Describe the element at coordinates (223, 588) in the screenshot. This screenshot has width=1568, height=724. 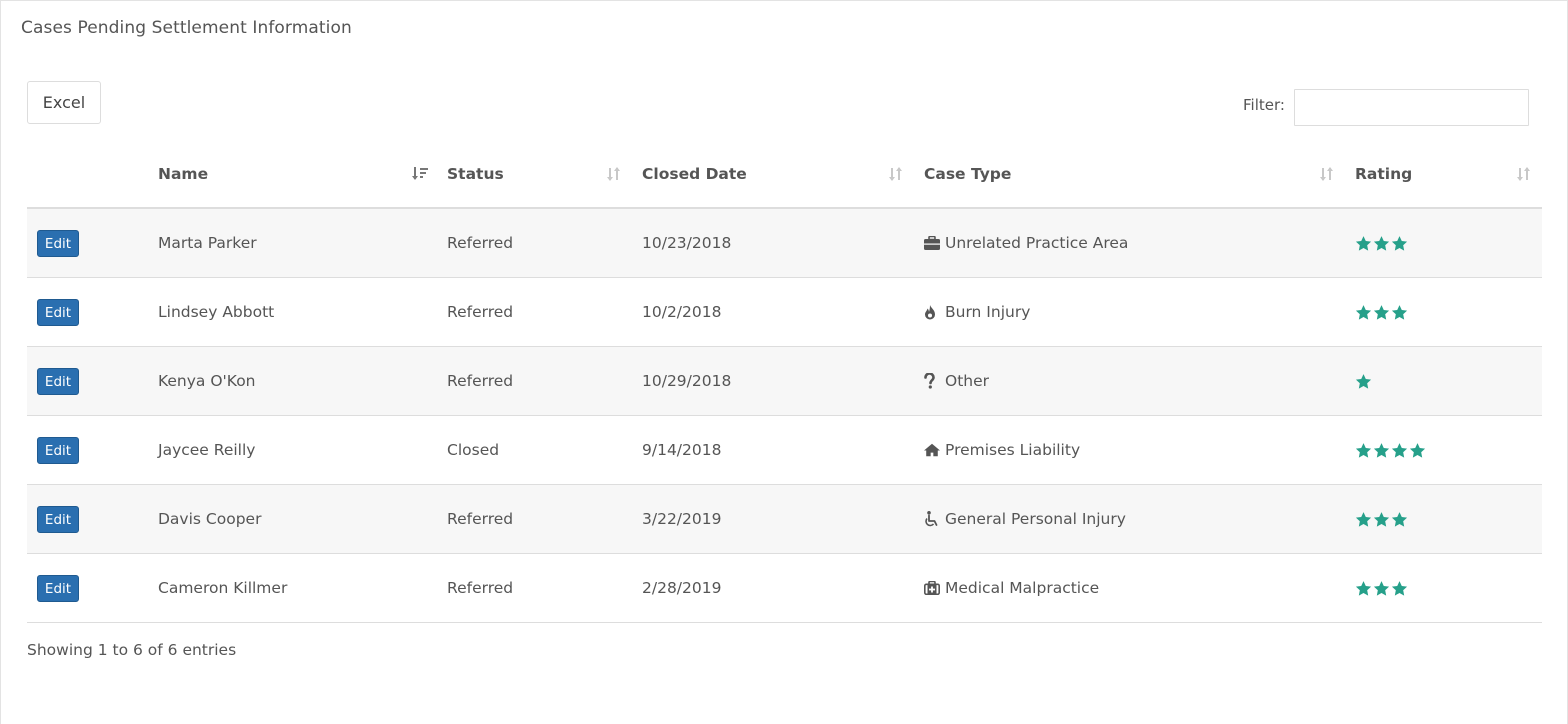
I see `name-cell: Cameron Killmer` at that location.